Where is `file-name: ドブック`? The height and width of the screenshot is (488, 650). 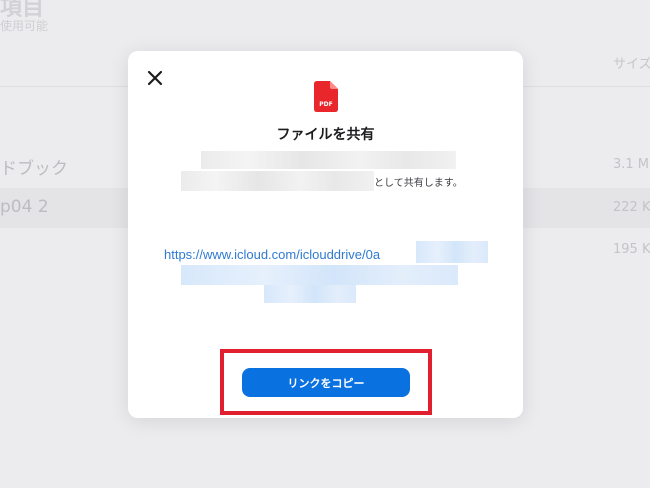
file-name: ドブック is located at coordinates (34, 169).